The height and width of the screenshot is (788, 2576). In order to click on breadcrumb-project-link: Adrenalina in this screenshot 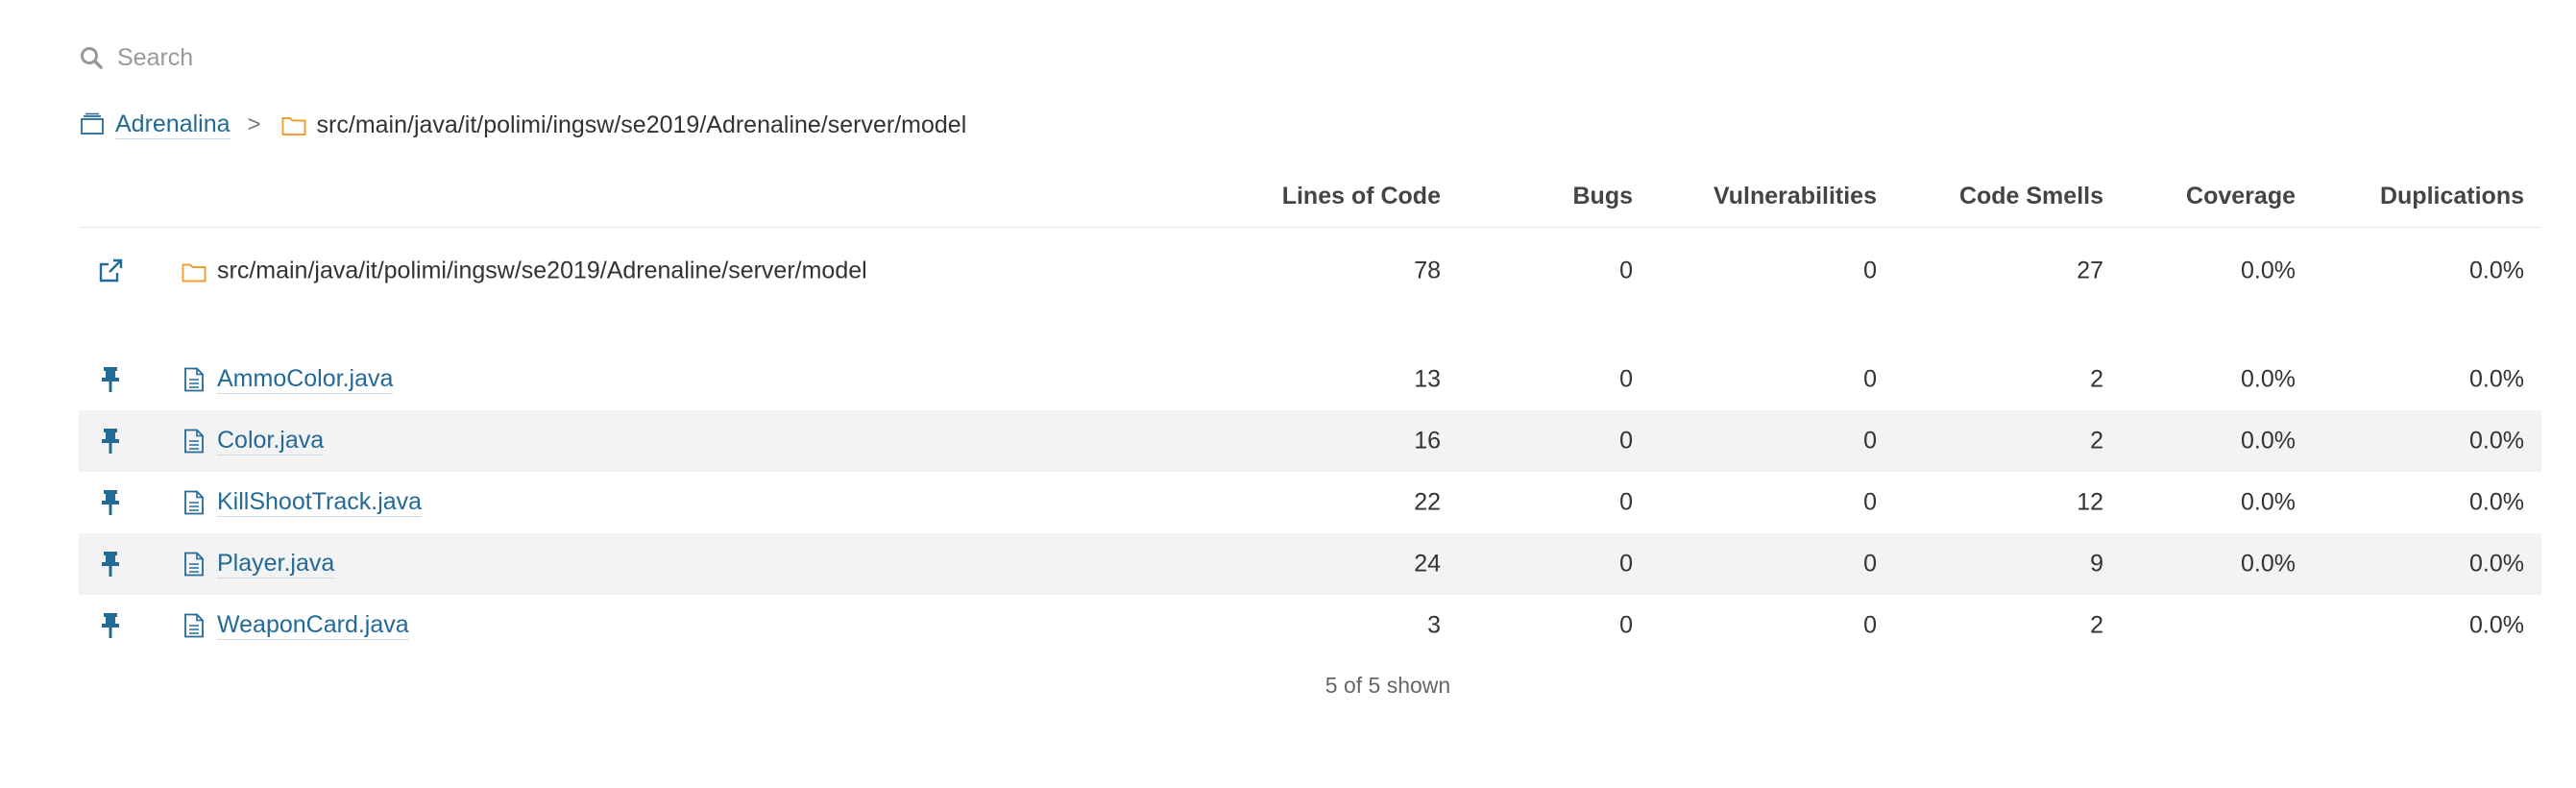, I will do `click(173, 125)`.